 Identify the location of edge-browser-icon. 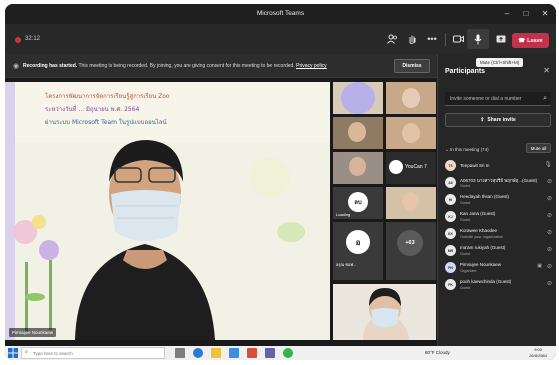
(198, 353).